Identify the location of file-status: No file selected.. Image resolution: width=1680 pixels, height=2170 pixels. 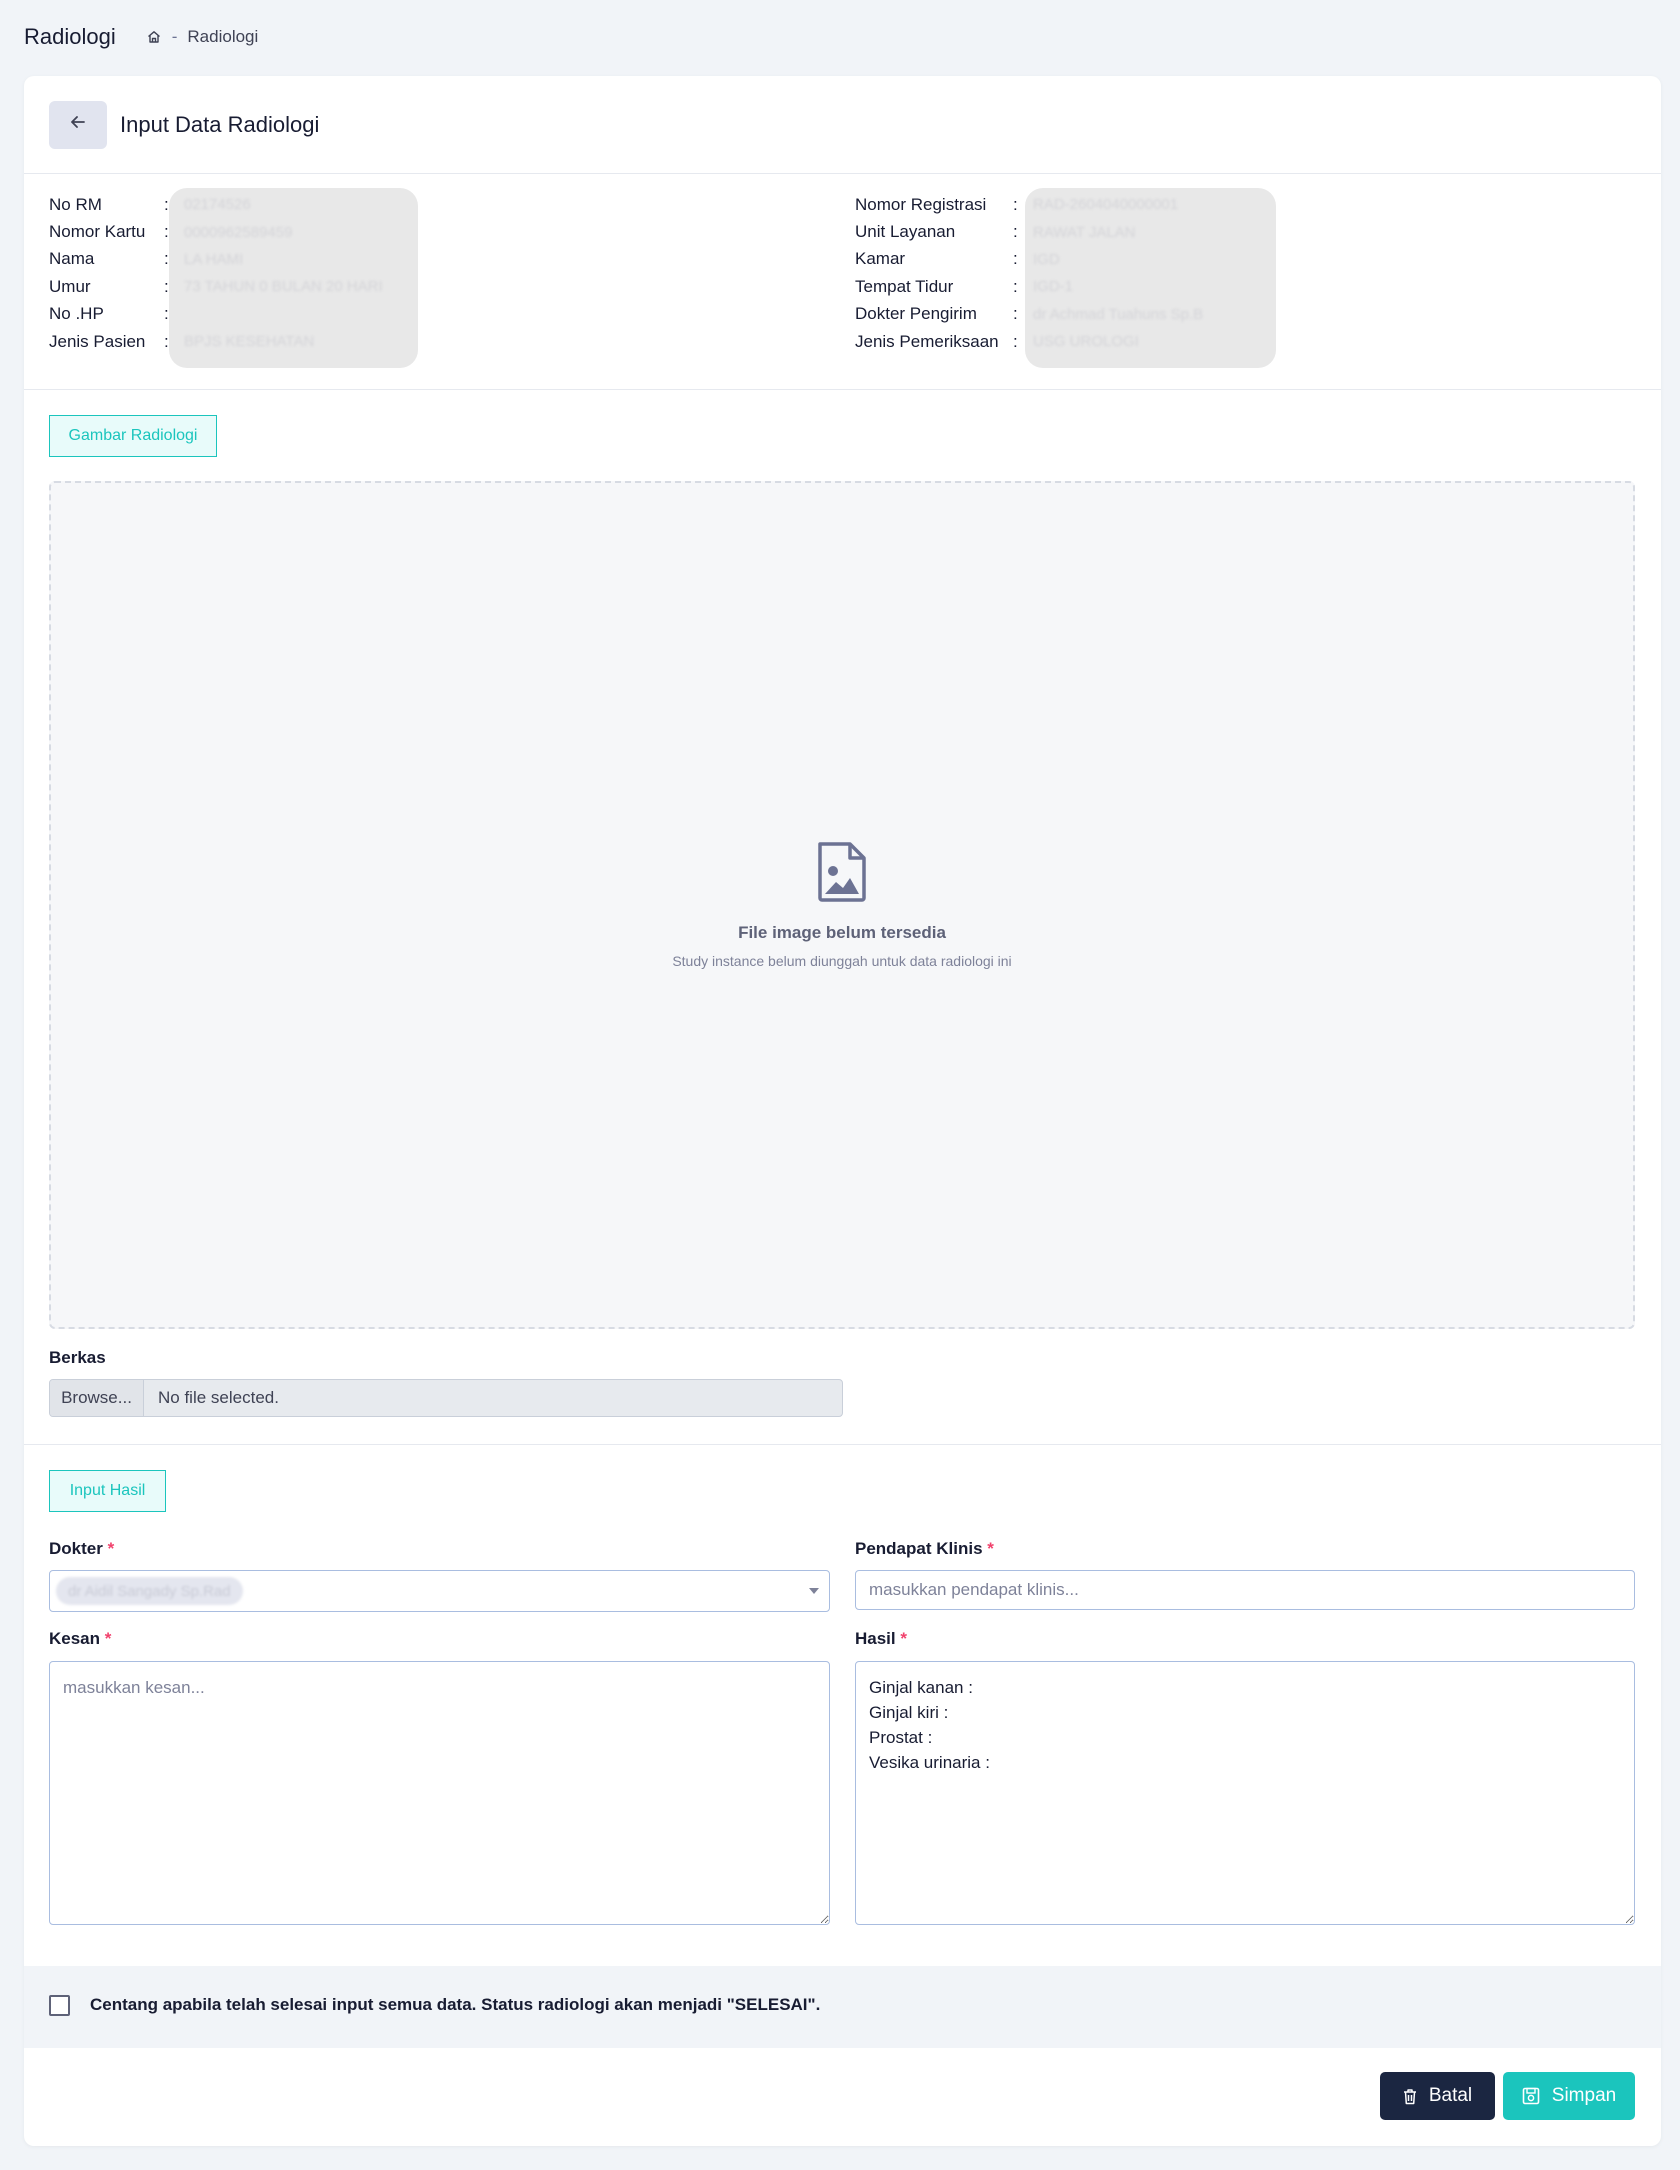
(218, 1397).